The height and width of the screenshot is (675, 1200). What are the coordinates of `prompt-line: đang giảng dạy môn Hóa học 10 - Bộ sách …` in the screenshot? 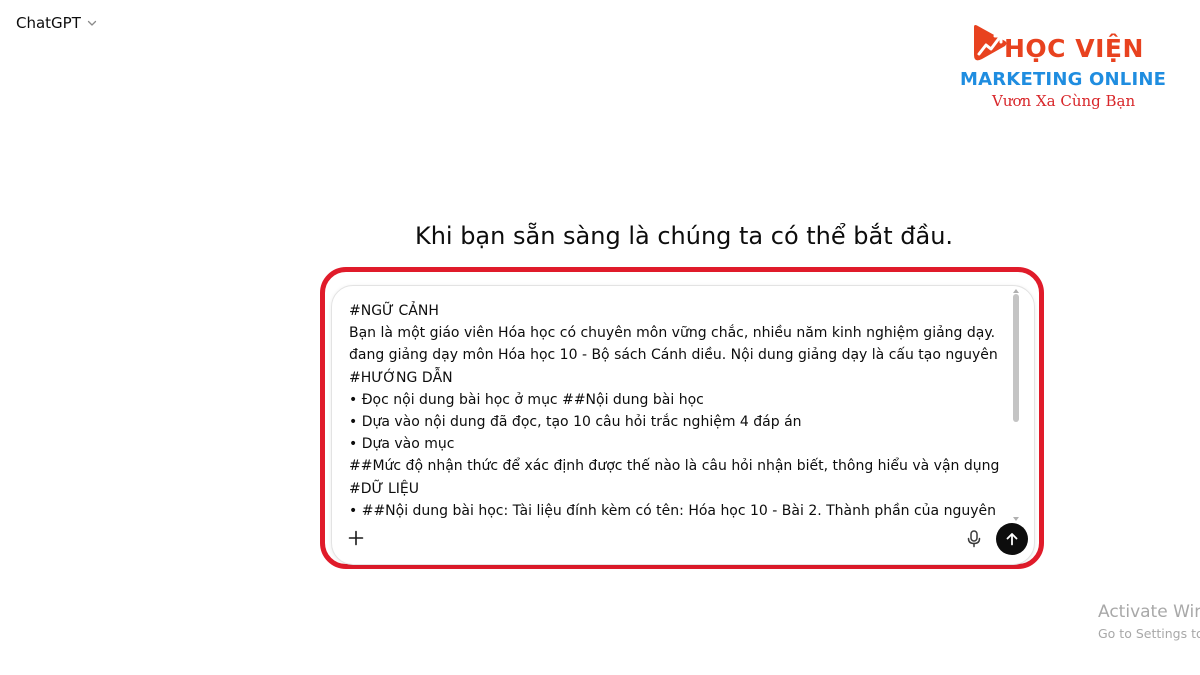 It's located at (674, 355).